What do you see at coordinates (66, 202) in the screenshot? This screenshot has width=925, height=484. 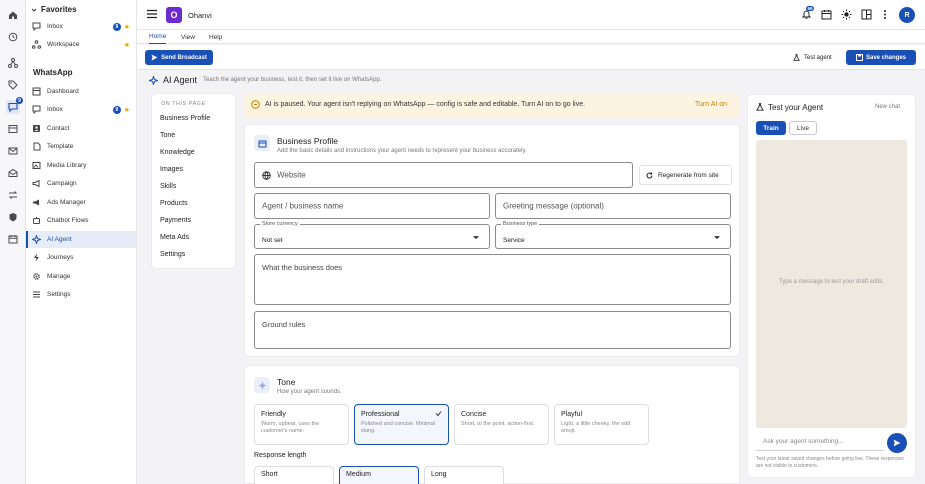 I see `sidebar-item-label: Ads Manager` at bounding box center [66, 202].